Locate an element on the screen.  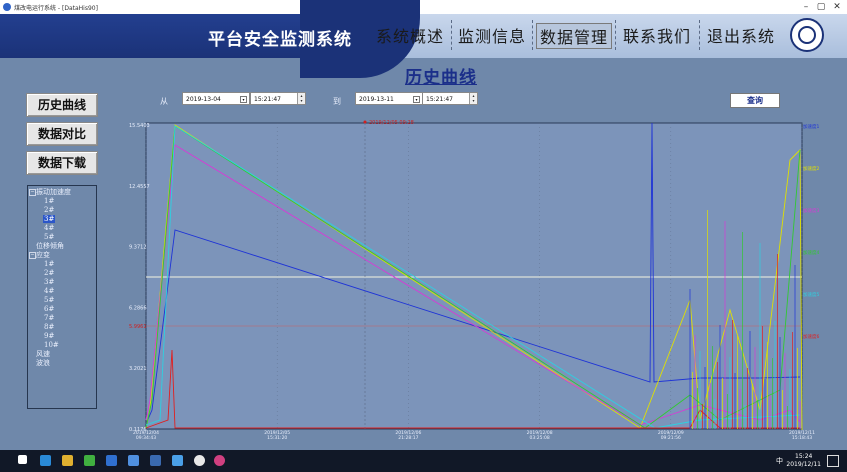
legend-entry: 加速度1 is located at coordinates (811, 126).